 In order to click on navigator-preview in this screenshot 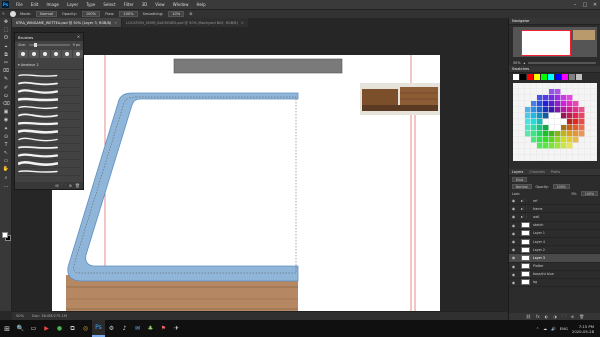, I will do `click(555, 42)`.